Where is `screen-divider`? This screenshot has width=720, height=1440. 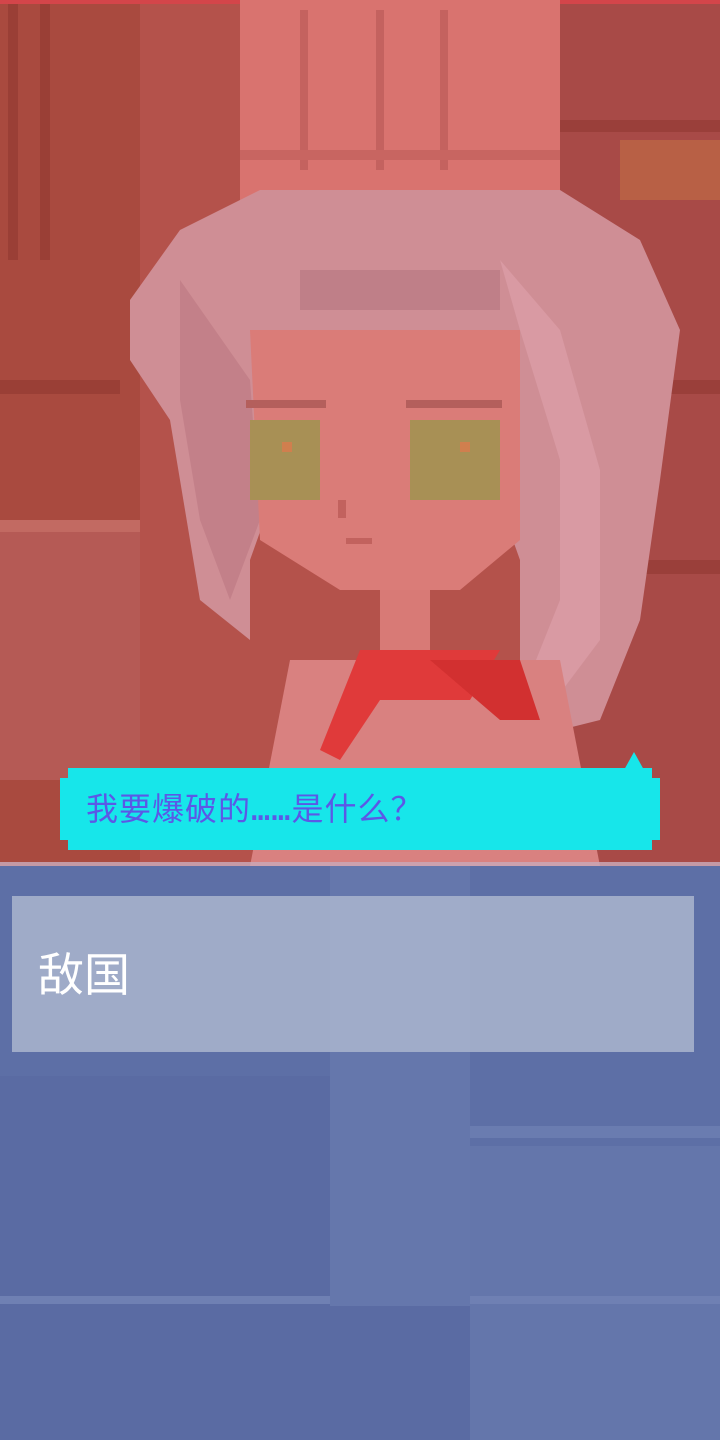 screen-divider is located at coordinates (360, 864).